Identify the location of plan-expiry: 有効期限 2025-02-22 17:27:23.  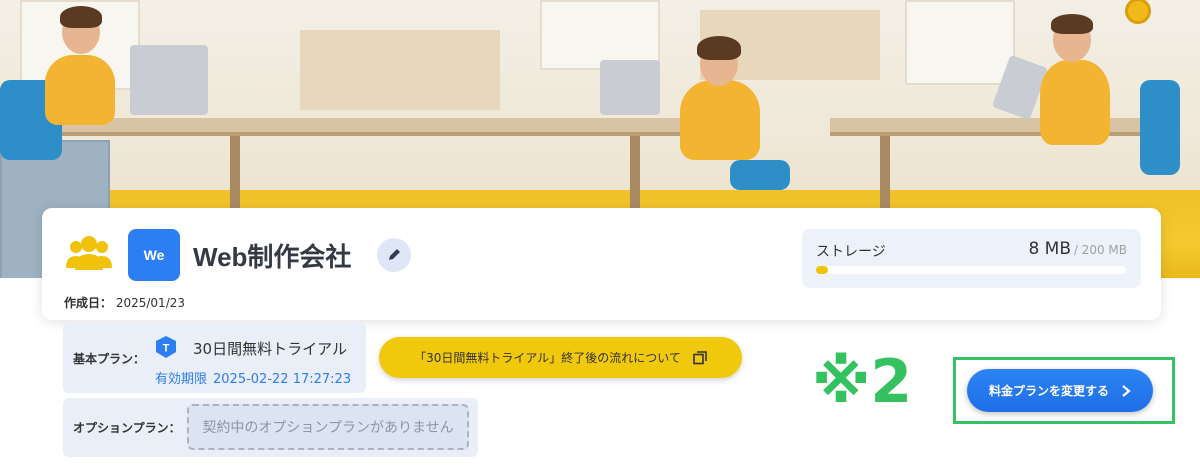
(253, 377).